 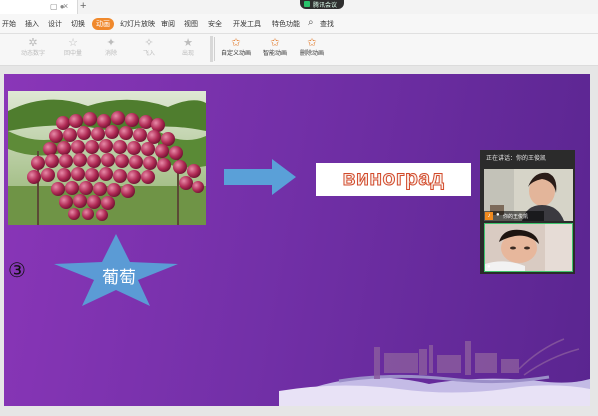 What do you see at coordinates (39, 7) in the screenshot?
I see `document-tab: ▢ ● ×` at bounding box center [39, 7].